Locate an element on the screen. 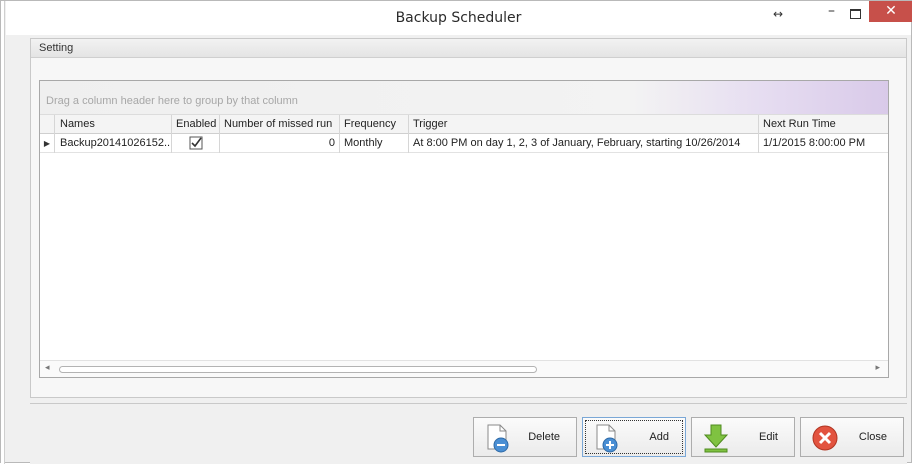  download-arrow-icon is located at coordinates (716, 438).